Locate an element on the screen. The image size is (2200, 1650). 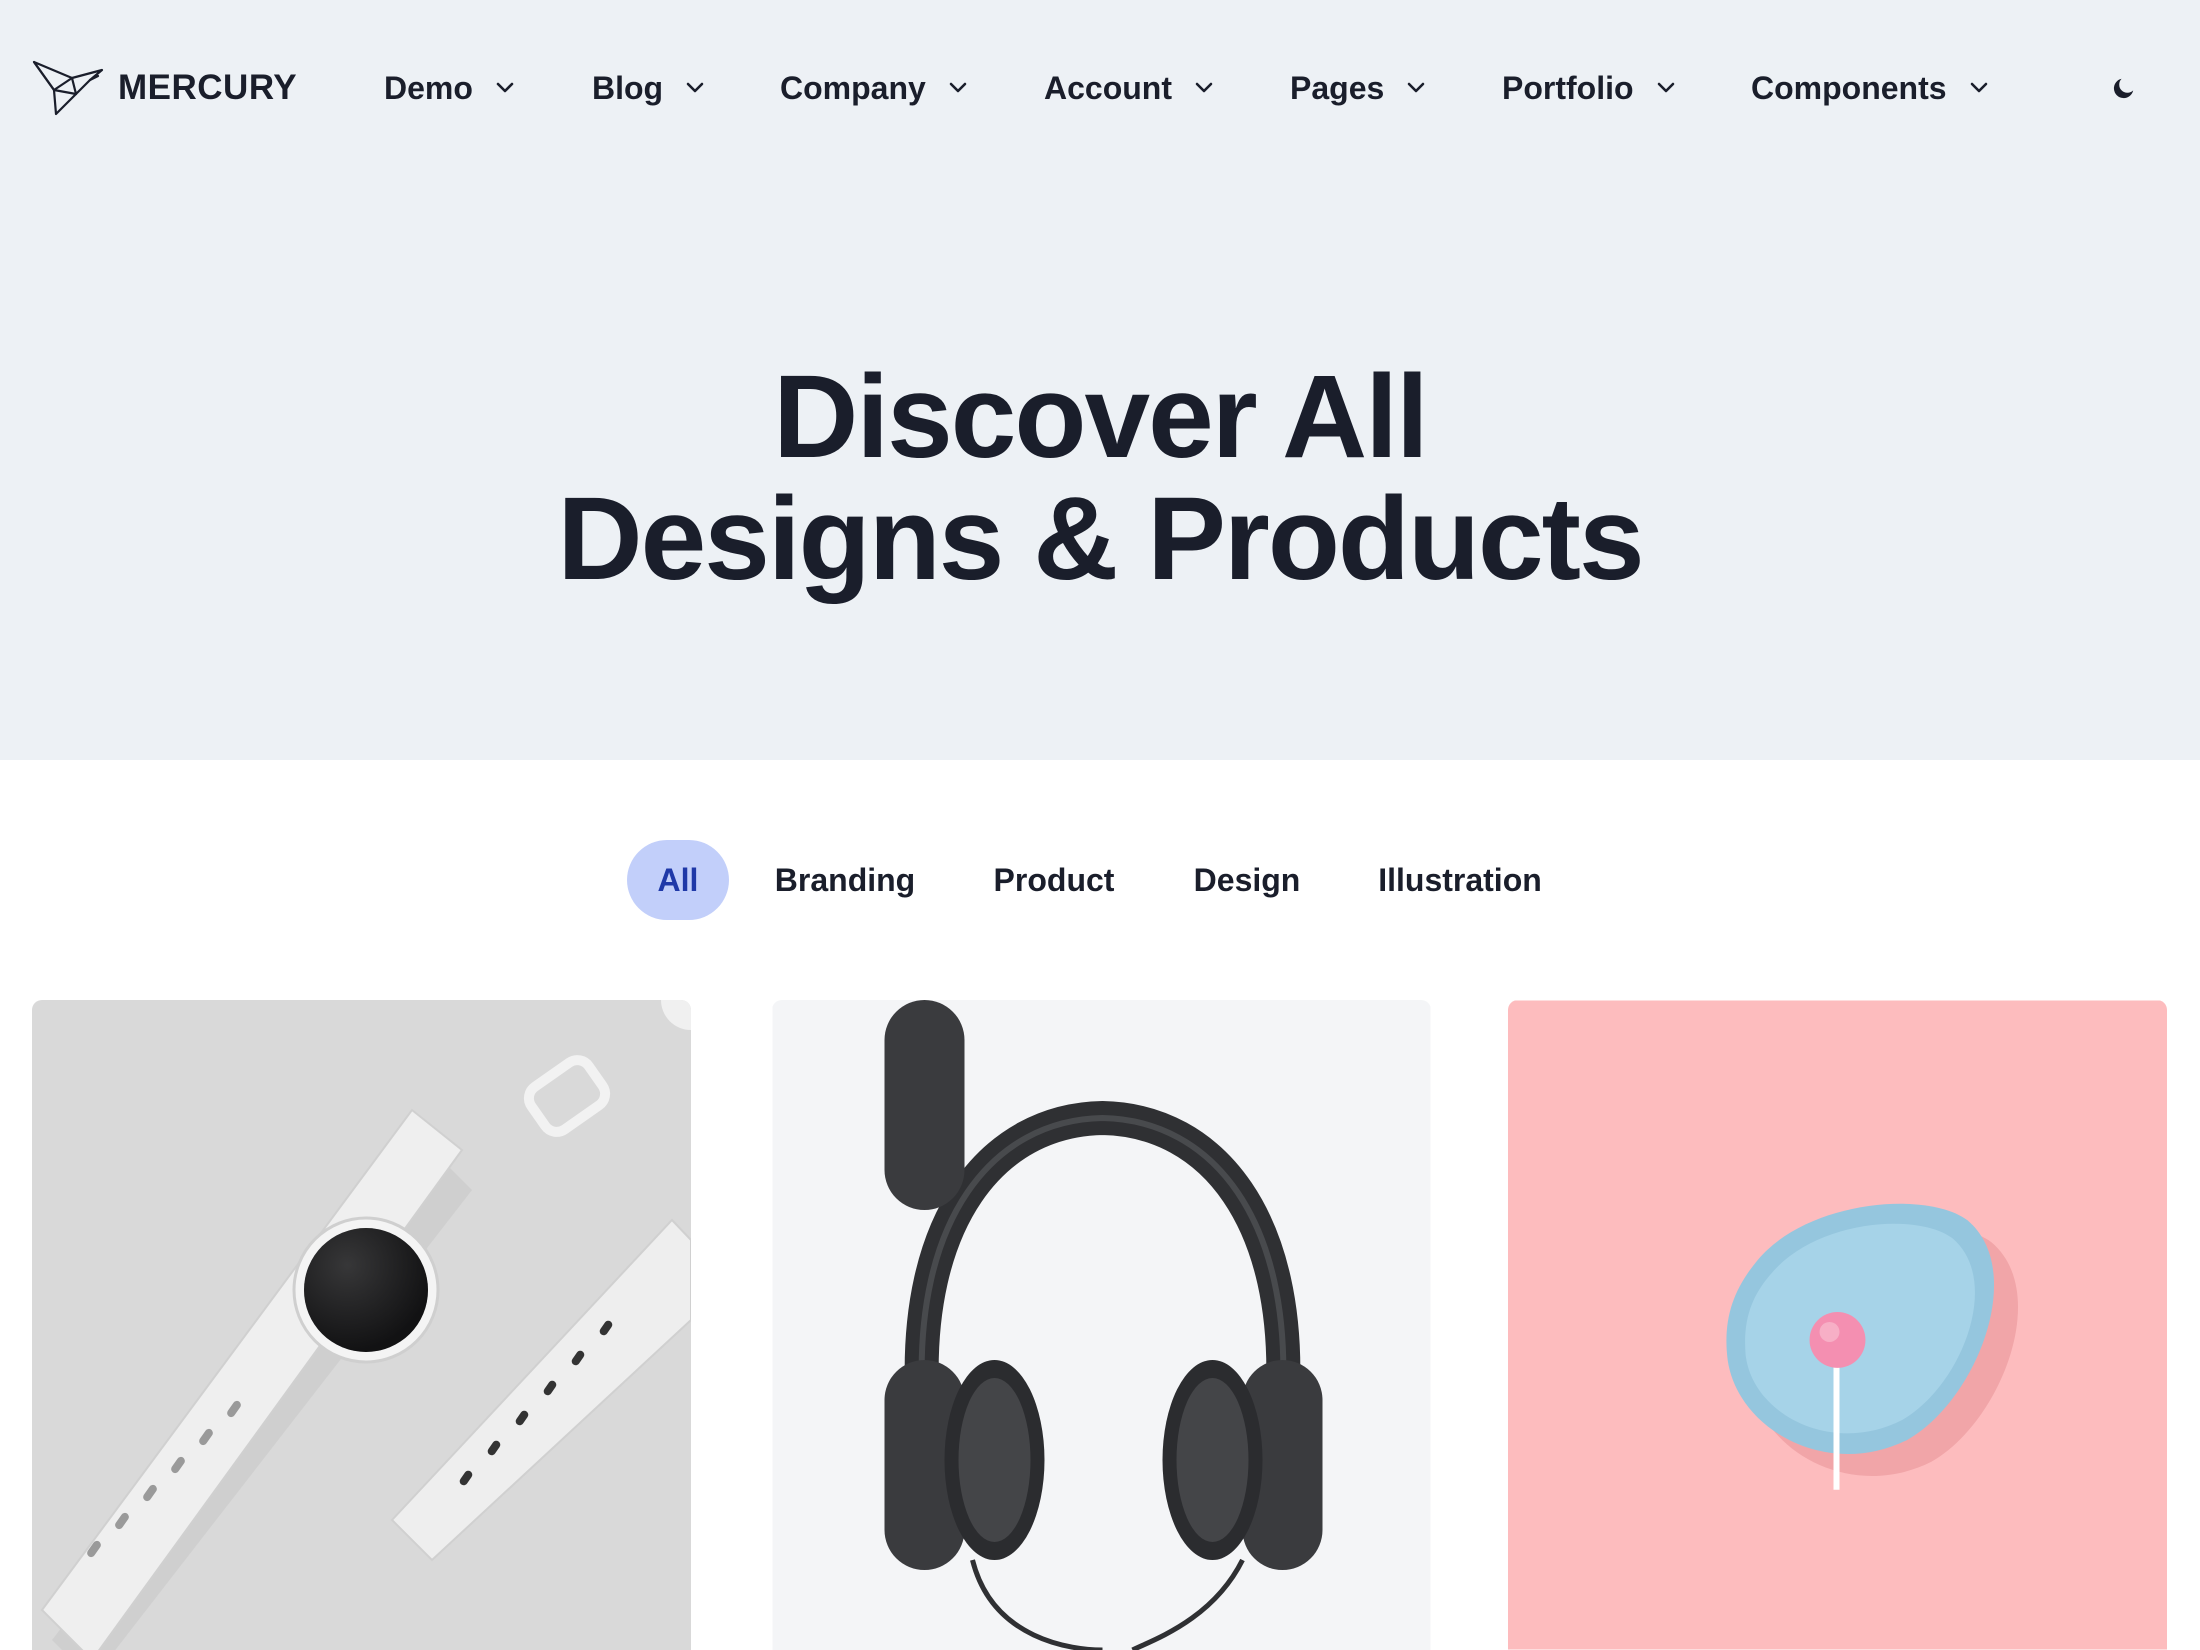
nav-label: Account is located at coordinates (1108, 87).